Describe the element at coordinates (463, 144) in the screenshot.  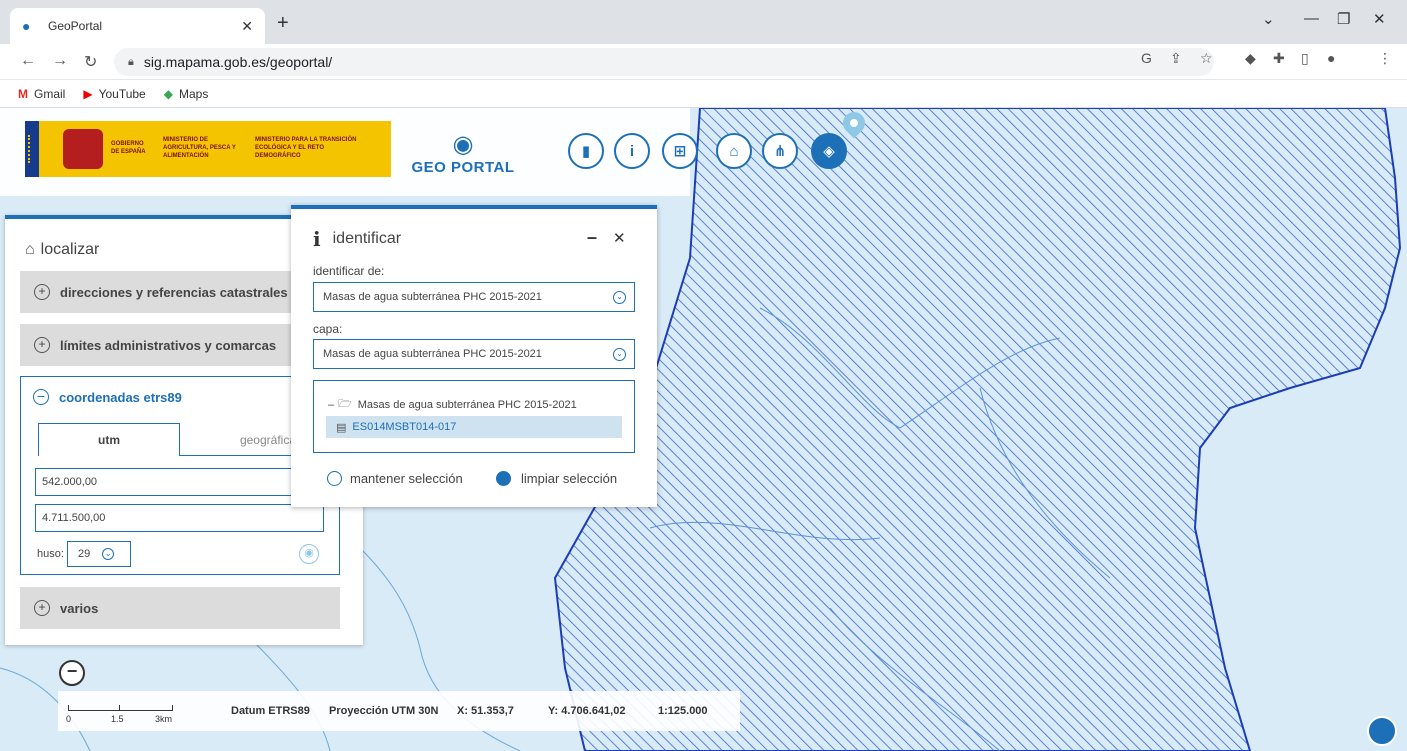
I see `globe-icon: ◉` at that location.